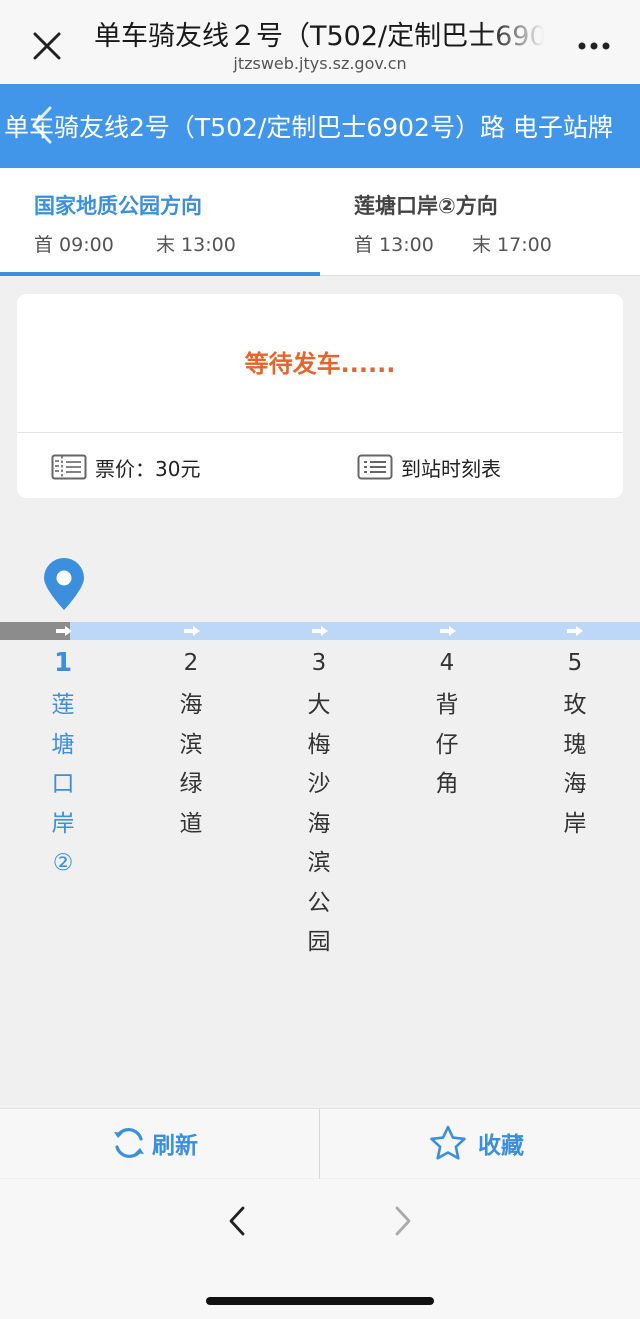 Image resolution: width=640 pixels, height=1319 pixels. Describe the element at coordinates (501, 1146) in the screenshot. I see `favorite-label: 收藏` at that location.